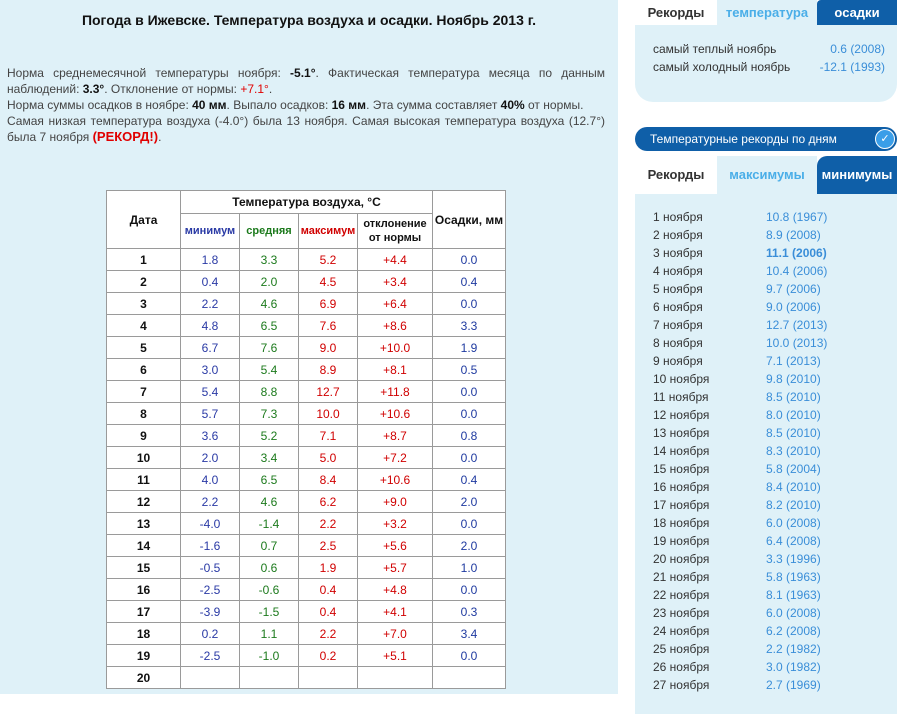  What do you see at coordinates (681, 415) in the screenshot?
I see `day-label: 12 ноября` at bounding box center [681, 415].